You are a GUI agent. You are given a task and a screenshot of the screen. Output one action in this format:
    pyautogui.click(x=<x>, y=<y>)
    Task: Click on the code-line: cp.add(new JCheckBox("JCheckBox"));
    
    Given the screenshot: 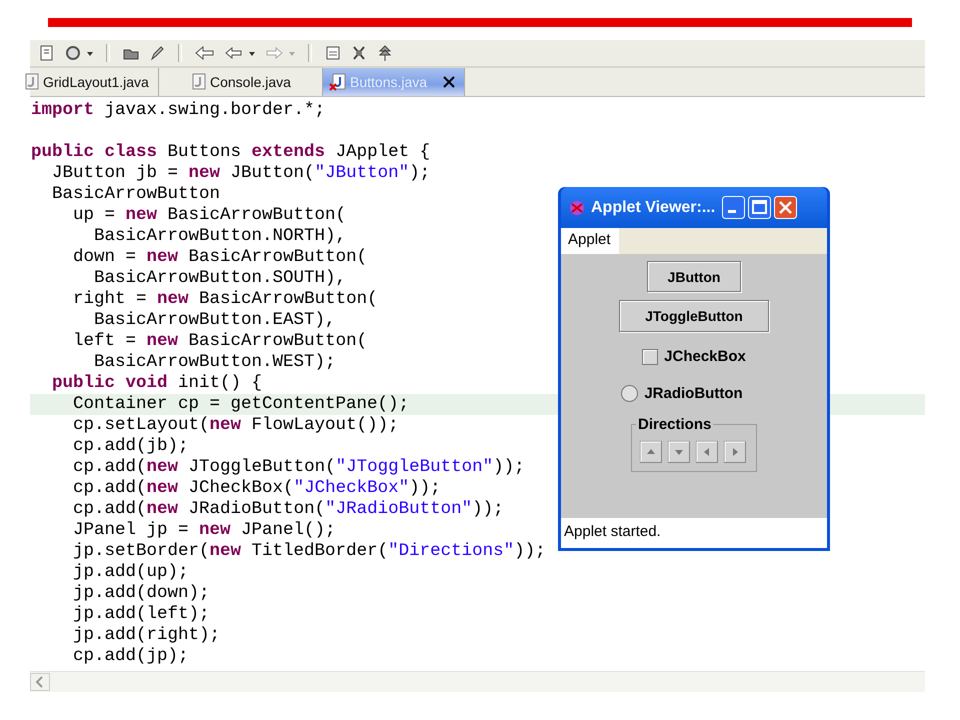 What is the action you would take?
    pyautogui.click(x=256, y=488)
    